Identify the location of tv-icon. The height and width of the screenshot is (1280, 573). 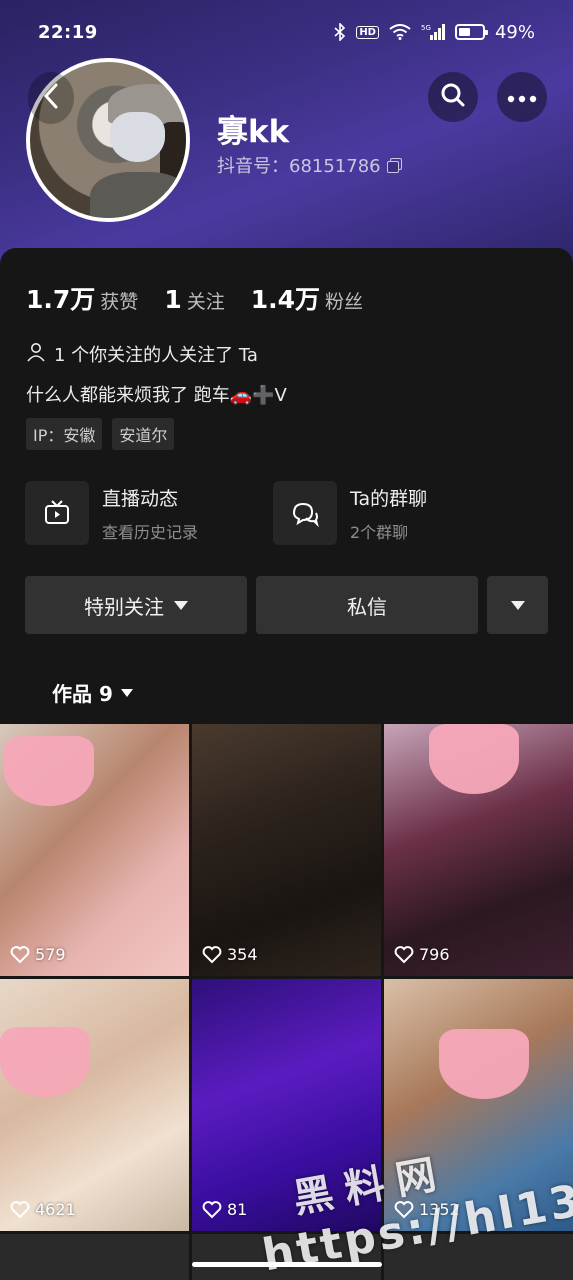
(57, 513).